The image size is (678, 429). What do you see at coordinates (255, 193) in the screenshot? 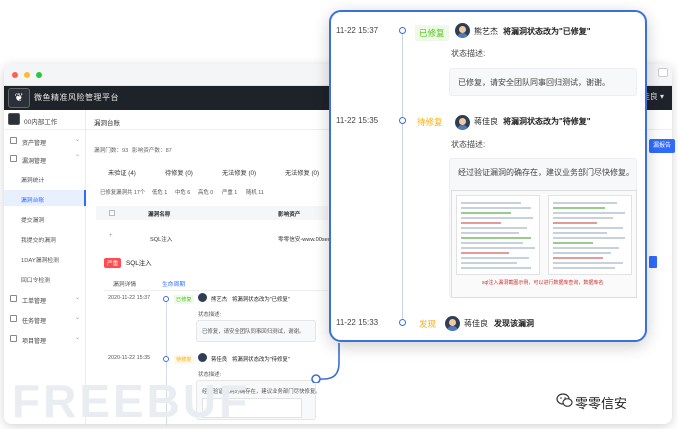
I see `stat-random: 随机 11` at bounding box center [255, 193].